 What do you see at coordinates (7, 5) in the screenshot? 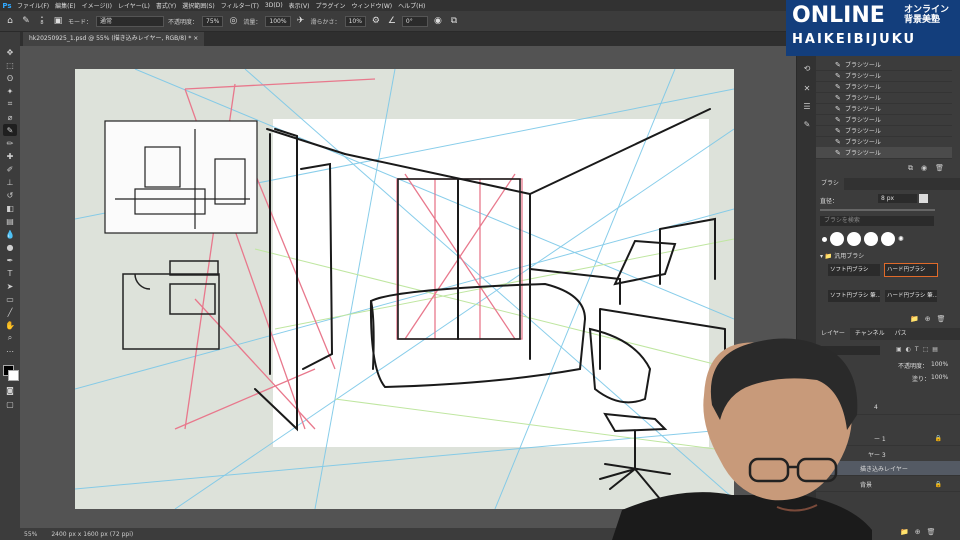
I see `photoshop-logo-icon: Ps` at bounding box center [7, 5].